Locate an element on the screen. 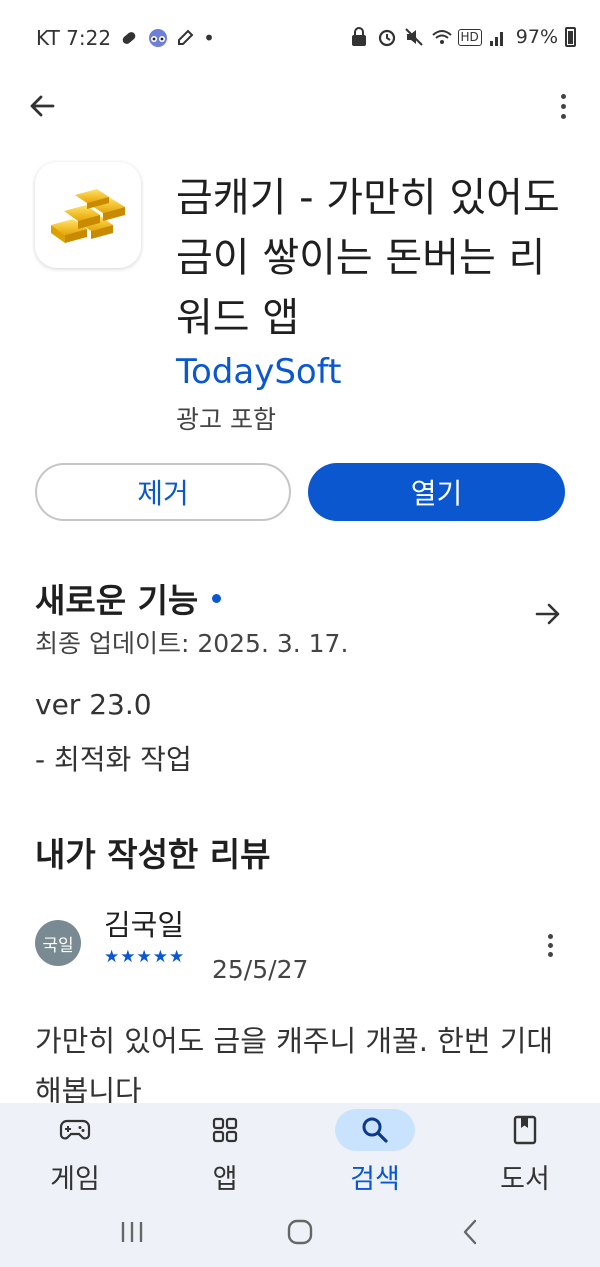 The image size is (600, 1267). contains-ads-label: 광고 포함 is located at coordinates (226, 419).